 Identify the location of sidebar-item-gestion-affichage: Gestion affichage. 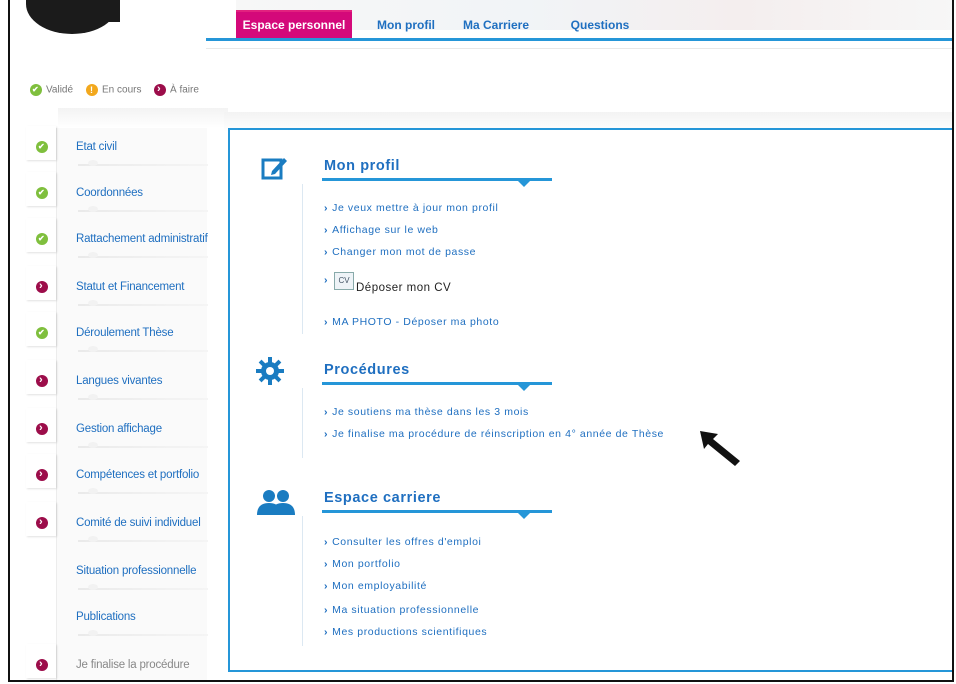
(124, 431).